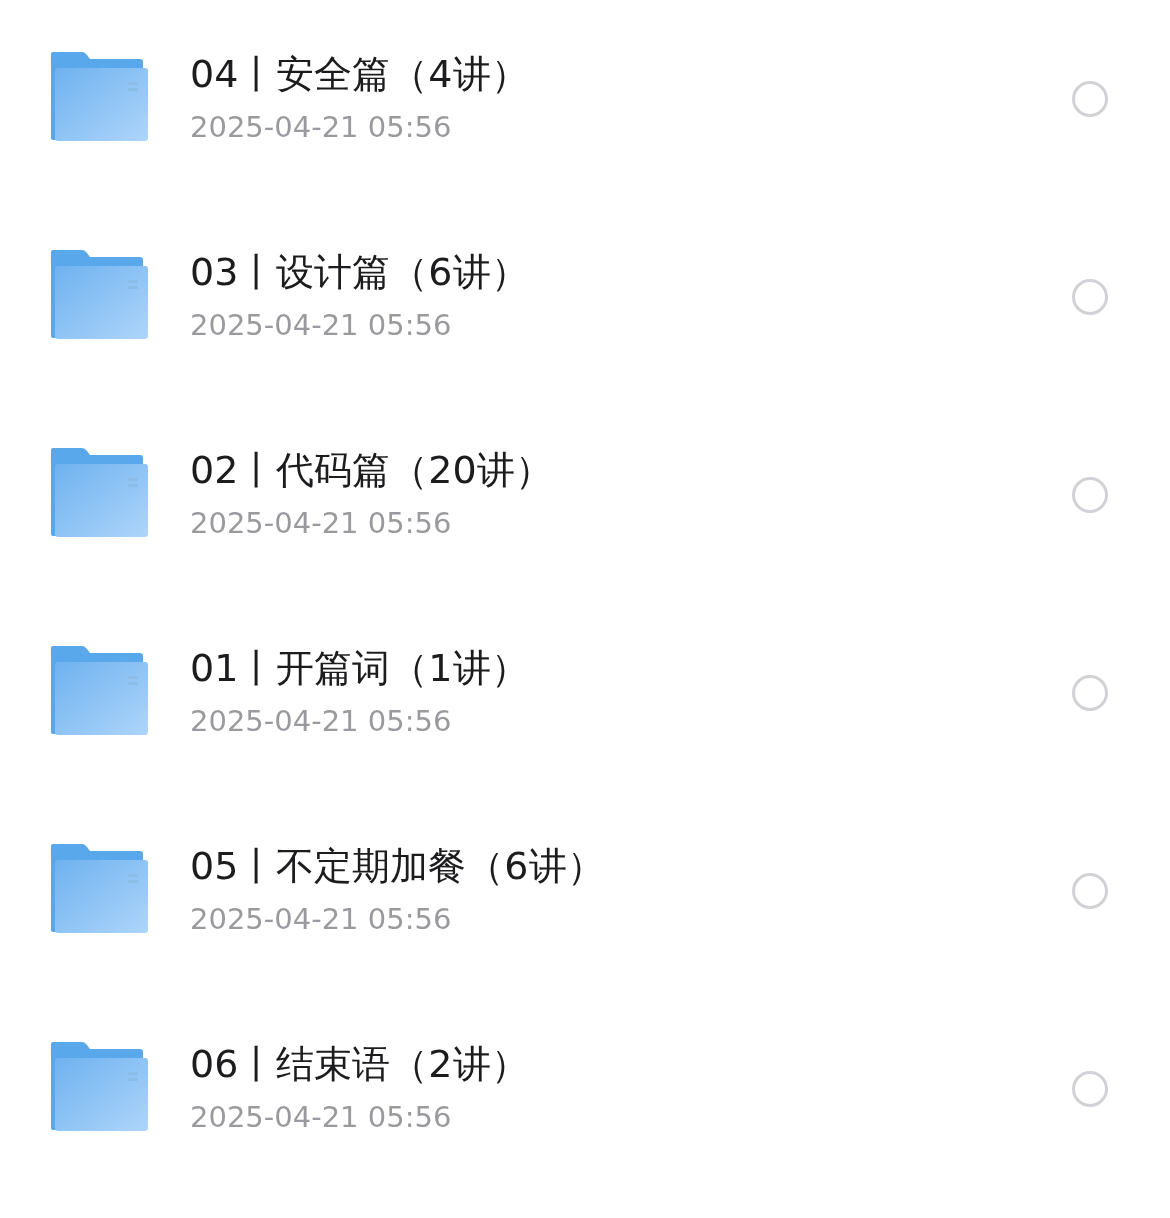 Image resolution: width=1170 pixels, height=1218 pixels. What do you see at coordinates (360, 668) in the screenshot?
I see `folder-title: 01丨开篇词（1讲）` at bounding box center [360, 668].